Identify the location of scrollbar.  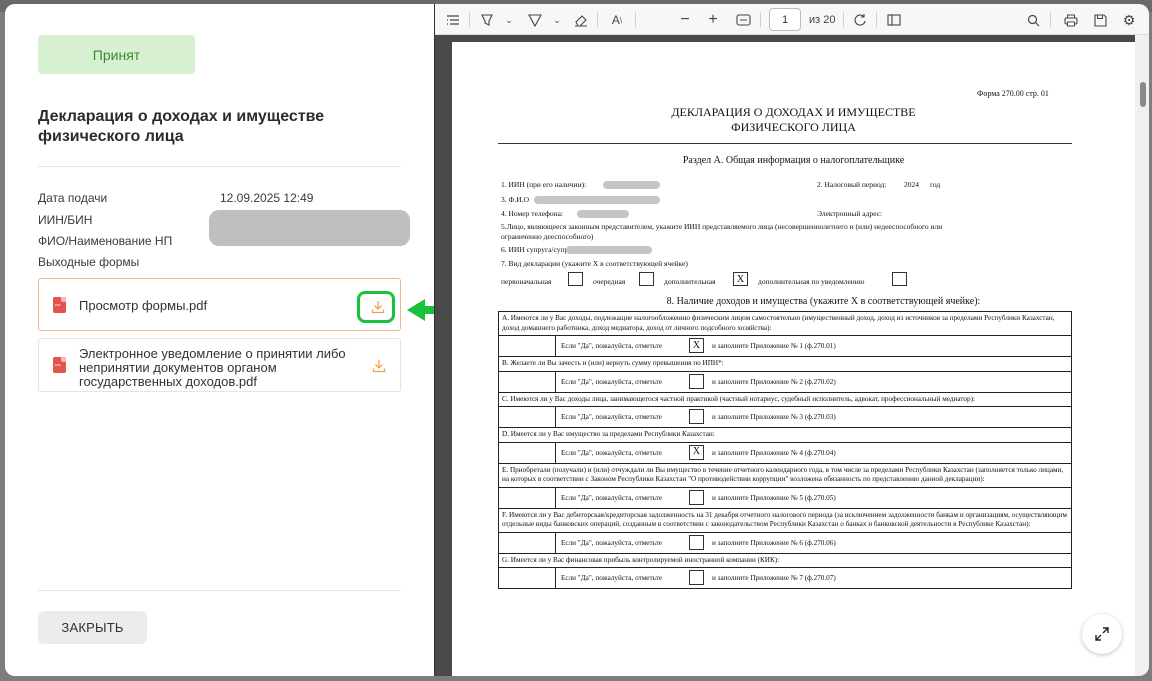
(1142, 355).